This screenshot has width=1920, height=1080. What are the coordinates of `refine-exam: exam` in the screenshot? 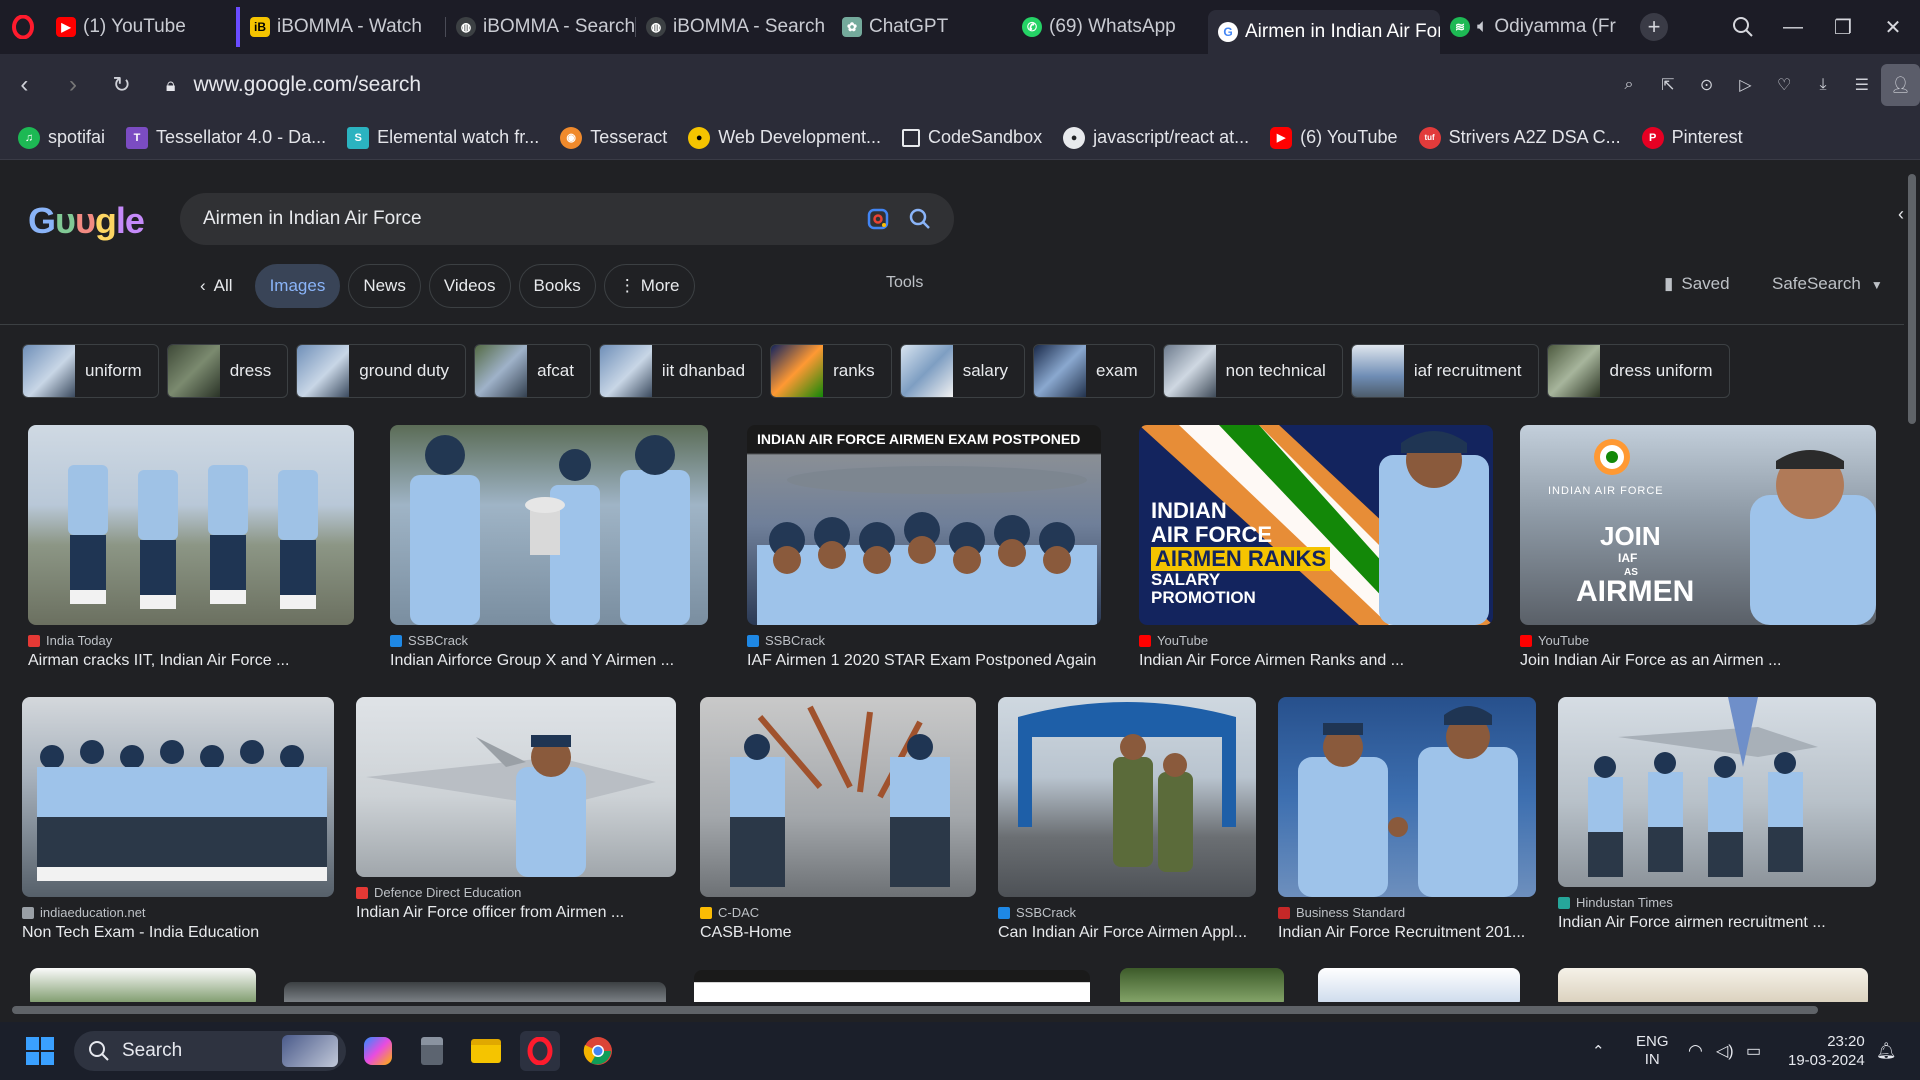 It's located at (1094, 371).